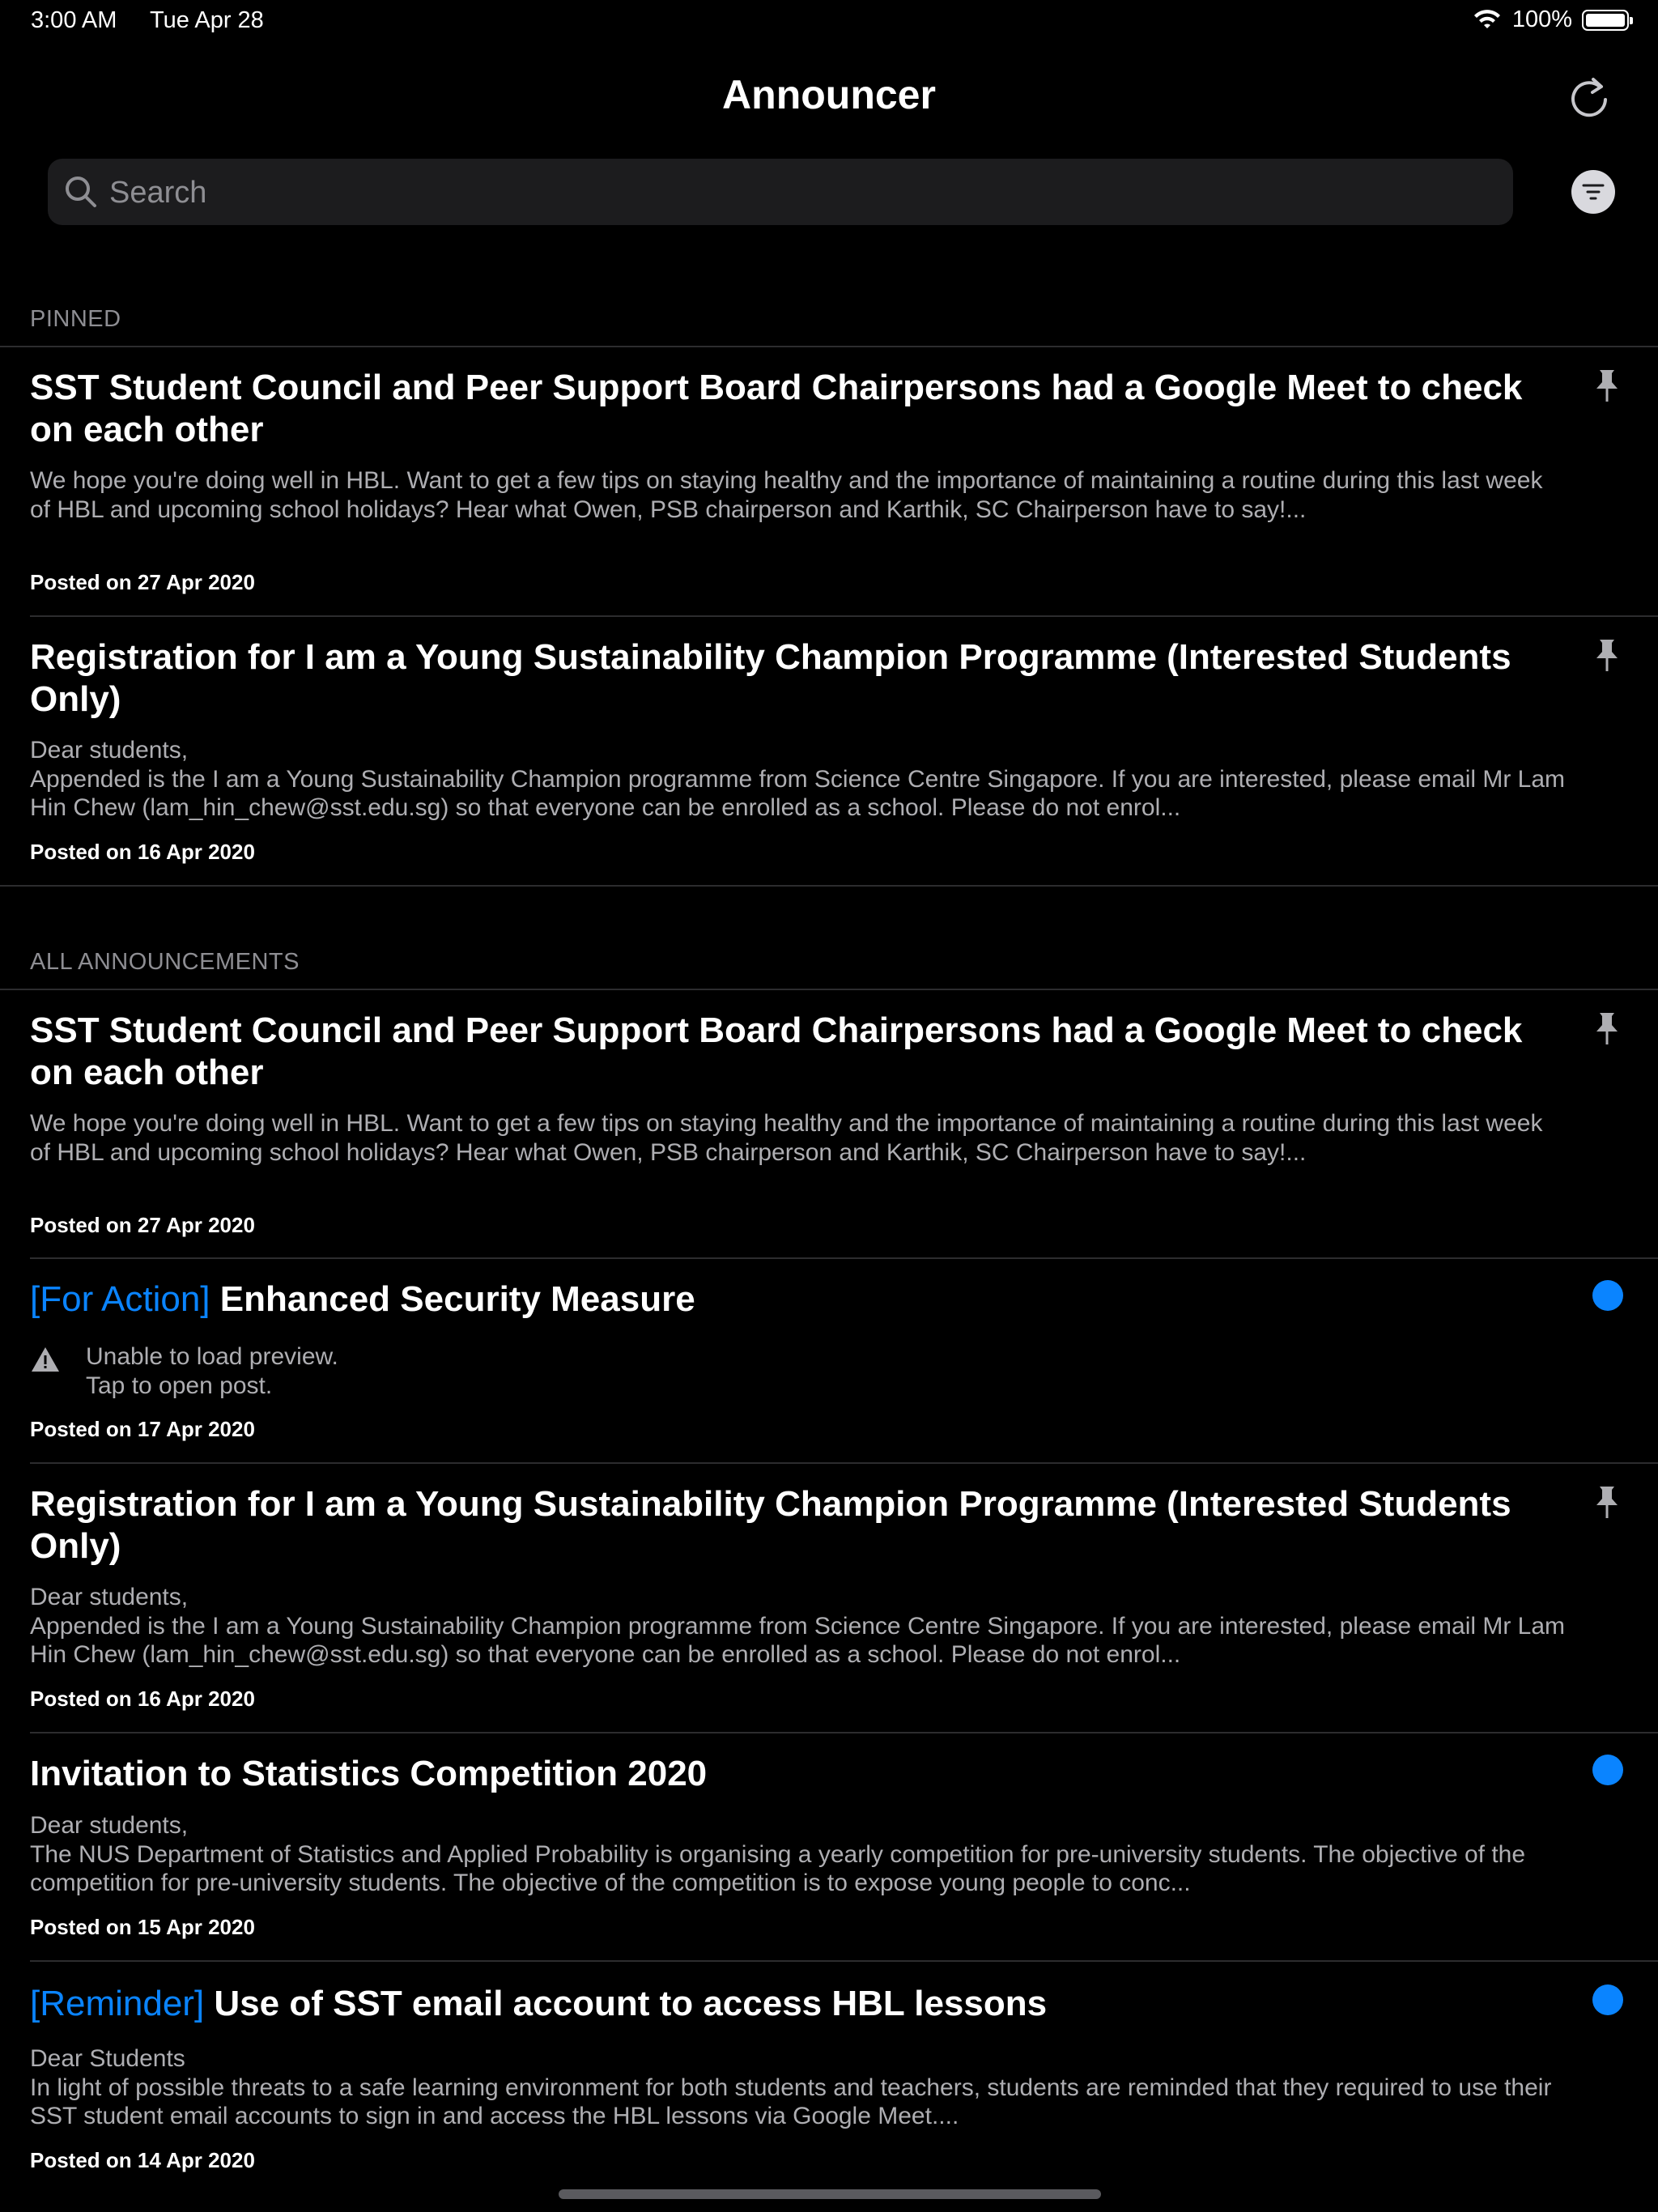 The width and height of the screenshot is (1658, 2212). Describe the element at coordinates (81, 192) in the screenshot. I see `search-icon` at that location.